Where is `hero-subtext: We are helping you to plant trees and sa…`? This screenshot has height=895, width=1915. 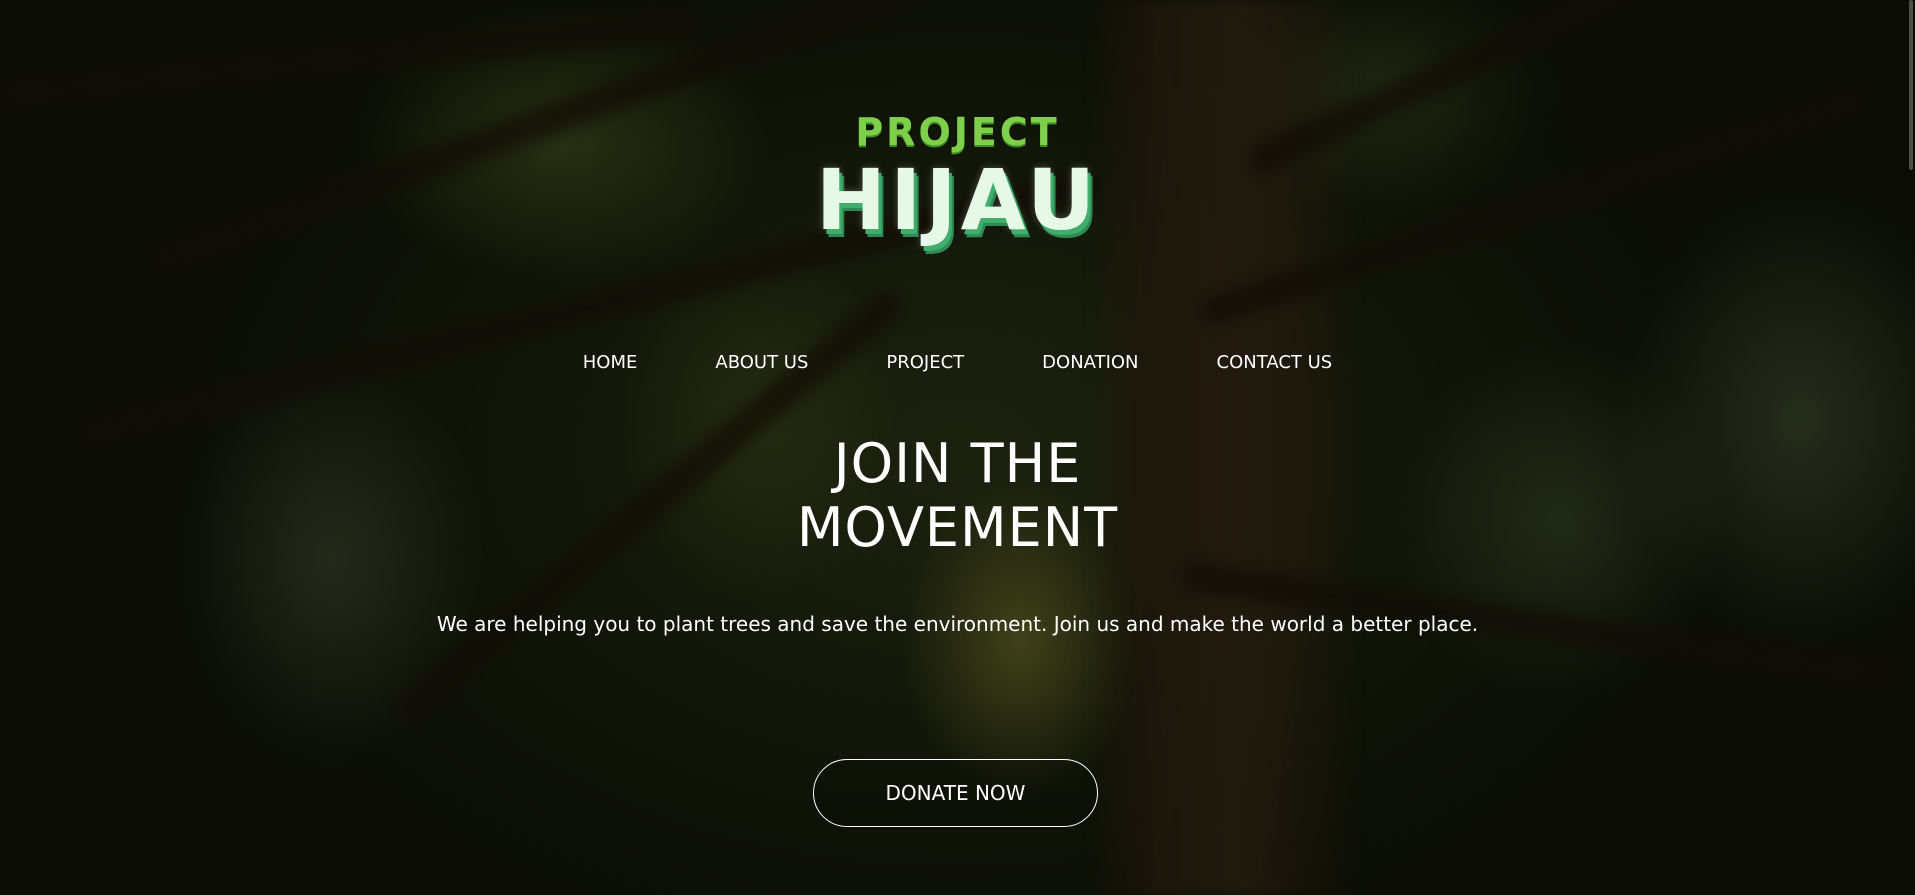 hero-subtext: We are helping you to plant trees and sa… is located at coordinates (957, 624).